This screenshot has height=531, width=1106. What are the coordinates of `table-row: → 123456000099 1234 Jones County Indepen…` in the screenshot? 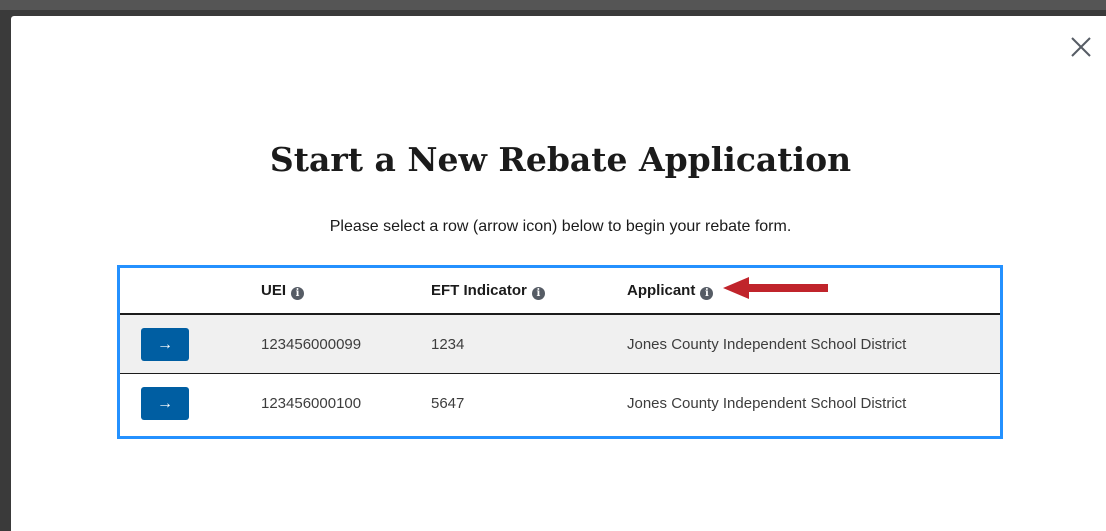 It's located at (560, 344).